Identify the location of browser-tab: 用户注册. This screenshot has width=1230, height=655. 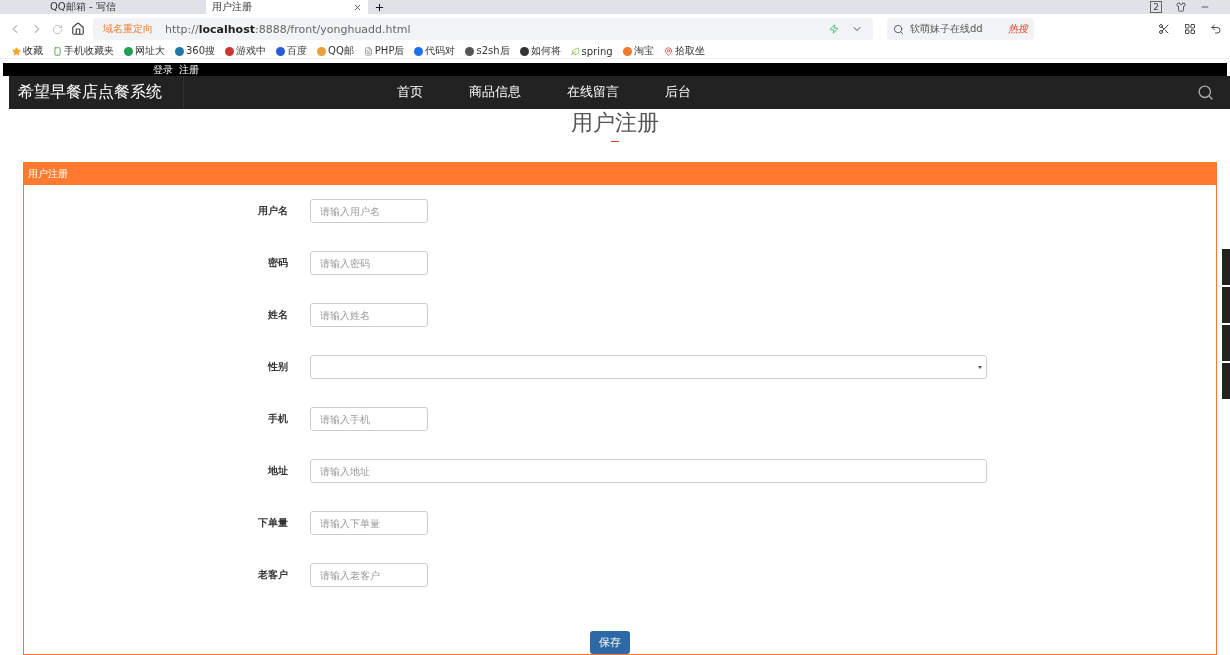
(287, 7).